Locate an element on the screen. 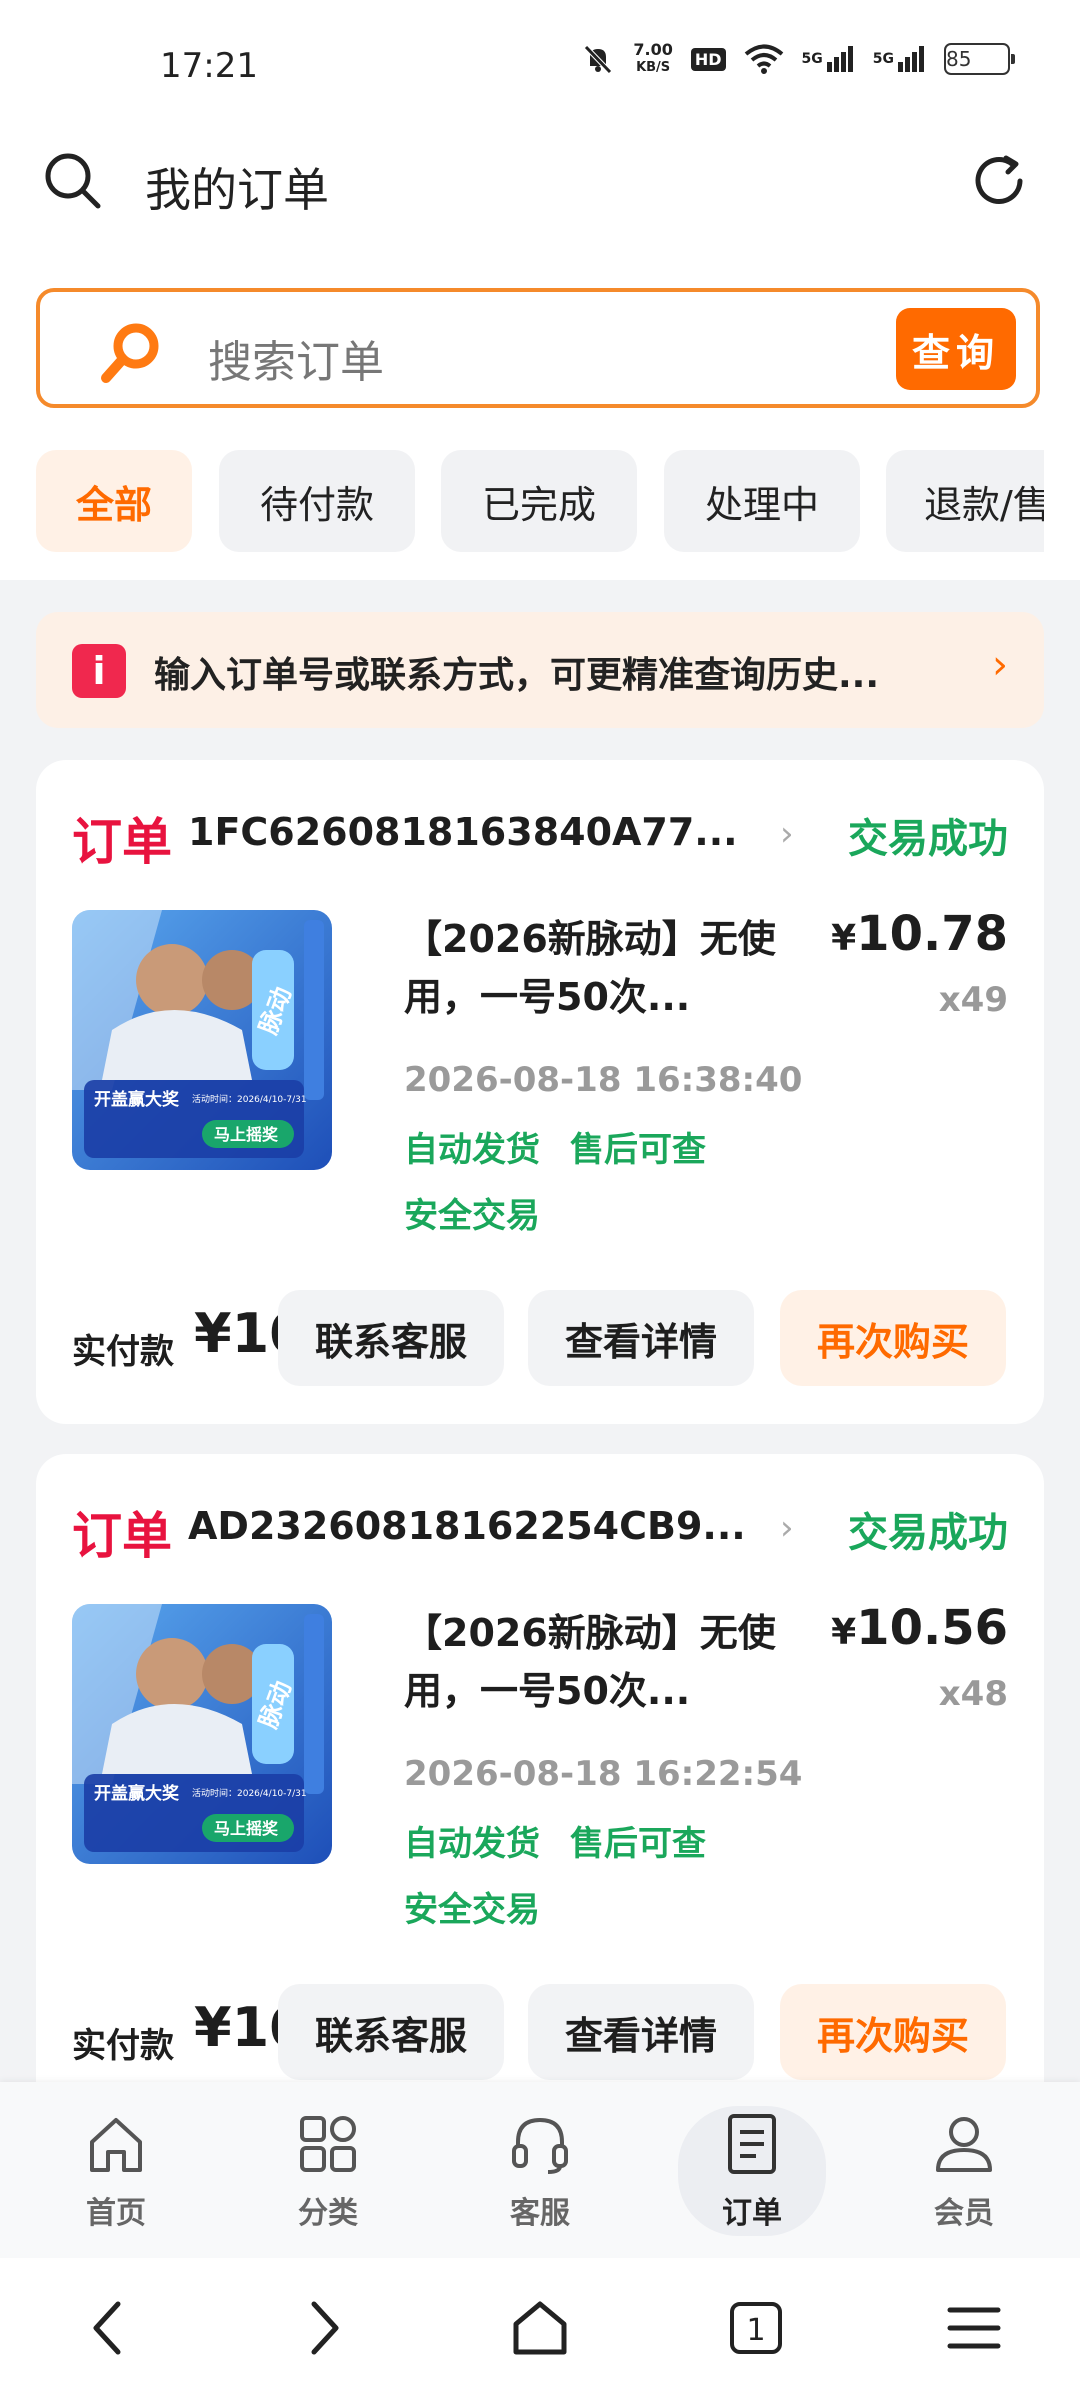  nav-service: 客服 is located at coordinates (540, 2170).